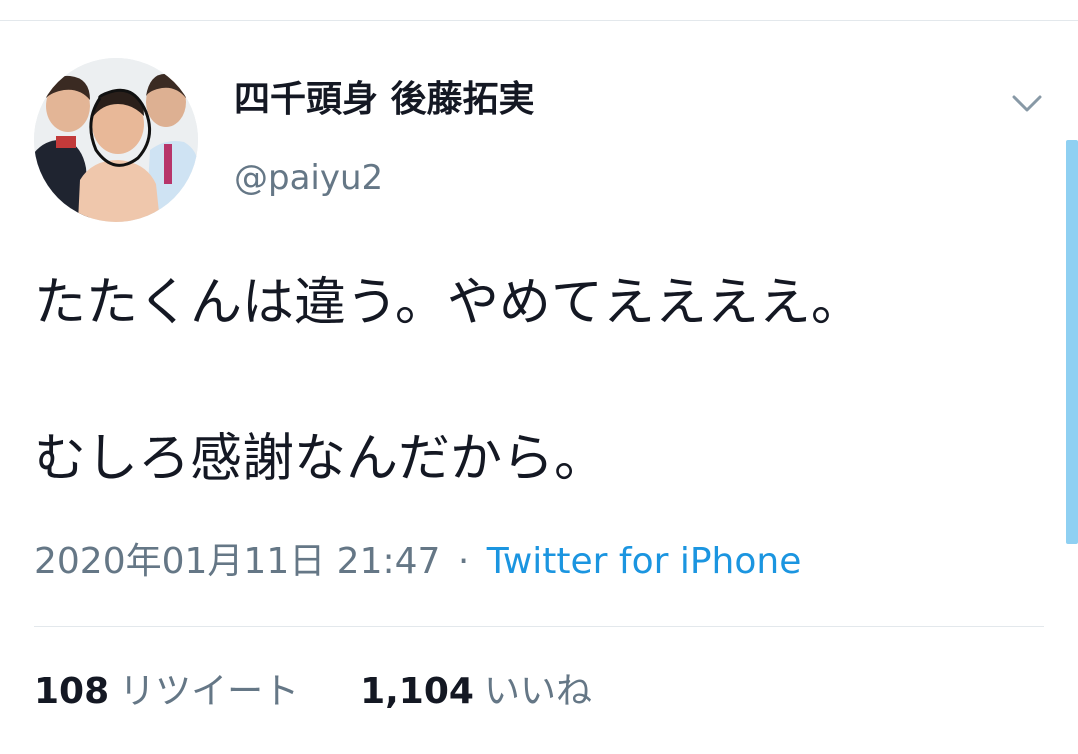  What do you see at coordinates (1072, 342) in the screenshot?
I see `scrollbar` at bounding box center [1072, 342].